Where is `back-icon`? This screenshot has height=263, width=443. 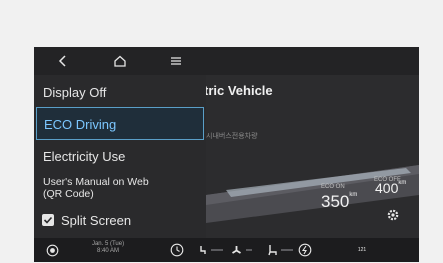 back-icon is located at coordinates (63, 61).